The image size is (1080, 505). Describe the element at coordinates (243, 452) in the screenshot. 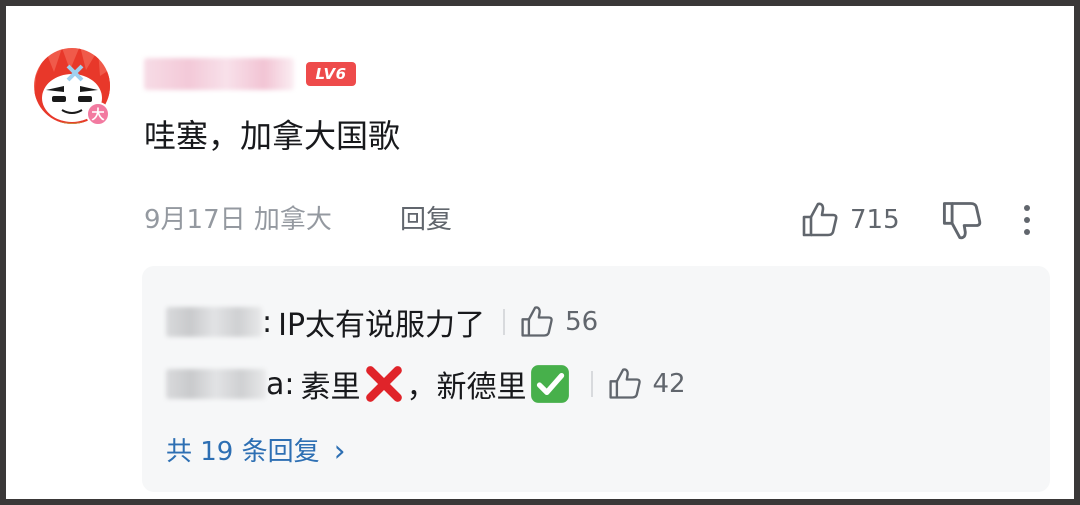

I see `total-replies-label: 共 19 条回复` at that location.